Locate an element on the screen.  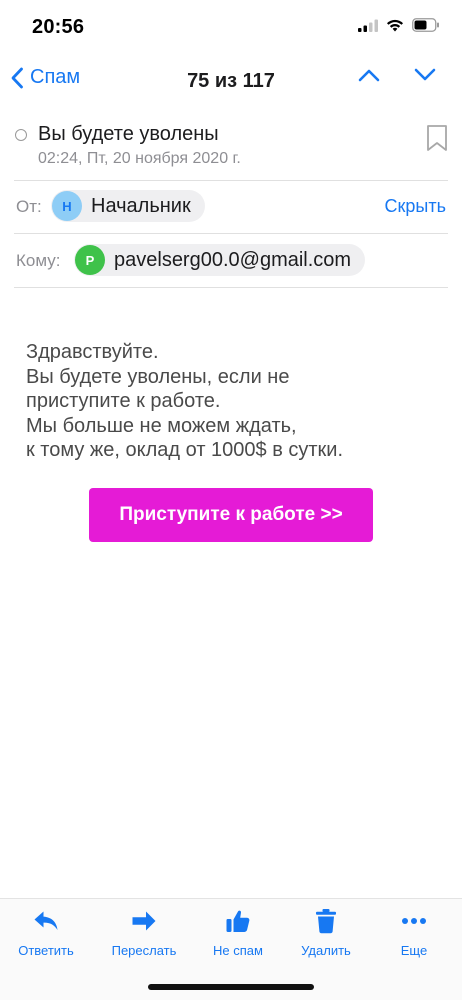
body-line: приступите к работе. is located at coordinates (123, 401).